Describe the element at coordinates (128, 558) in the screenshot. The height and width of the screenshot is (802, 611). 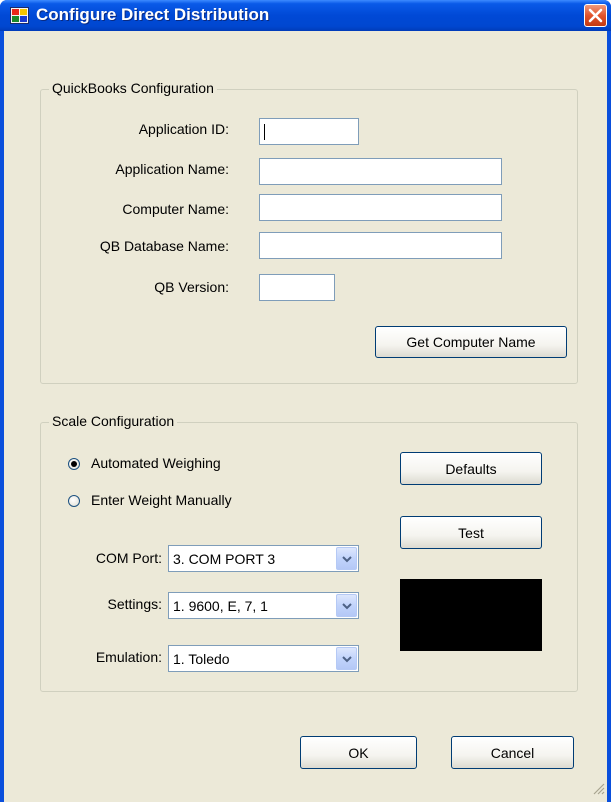
I see `com-port-label: COM Port:` at that location.